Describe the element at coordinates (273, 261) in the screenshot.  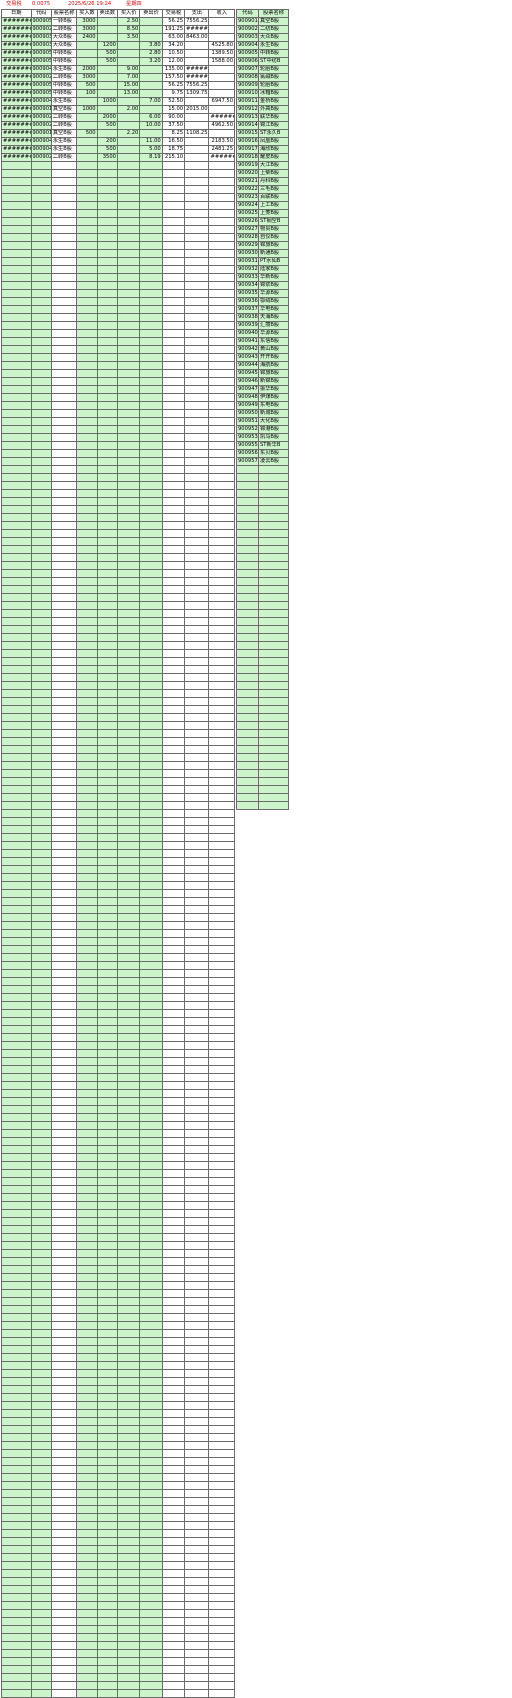
I see `stock-name-cell: PT水仙B` at that location.